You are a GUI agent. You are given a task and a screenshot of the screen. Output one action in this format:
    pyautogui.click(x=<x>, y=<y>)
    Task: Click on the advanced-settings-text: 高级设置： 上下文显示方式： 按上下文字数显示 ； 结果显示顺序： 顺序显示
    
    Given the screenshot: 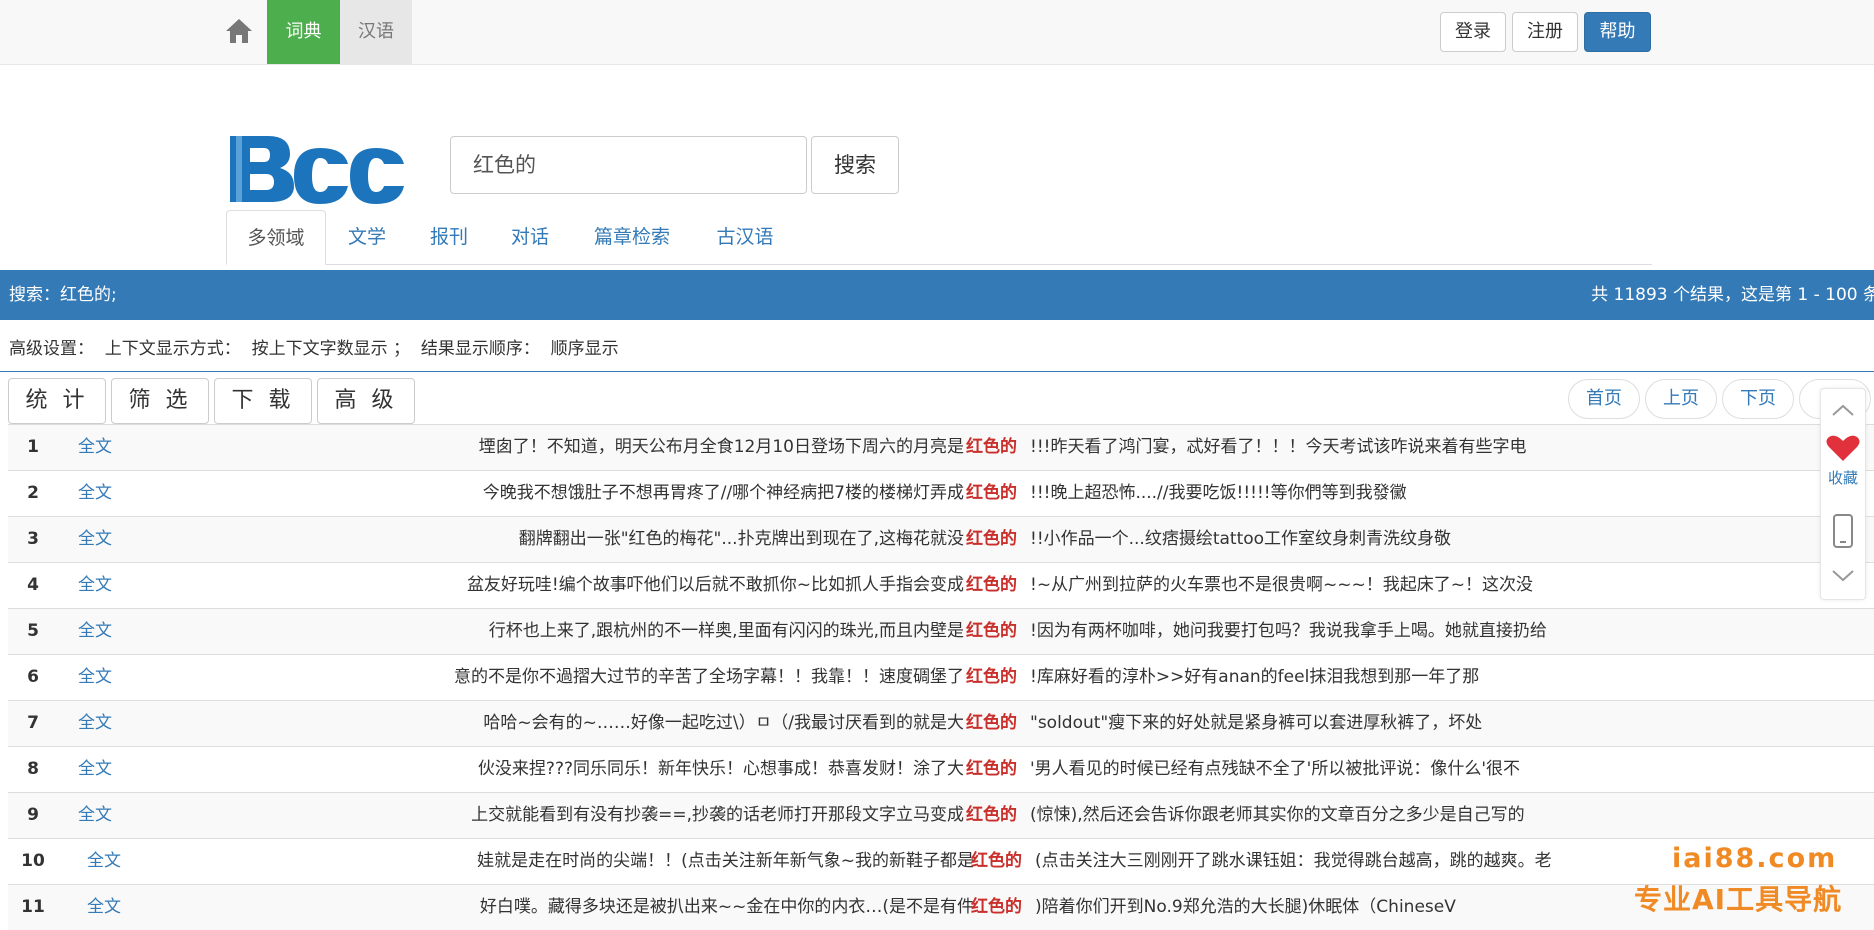 What is the action you would take?
    pyautogui.click(x=314, y=349)
    